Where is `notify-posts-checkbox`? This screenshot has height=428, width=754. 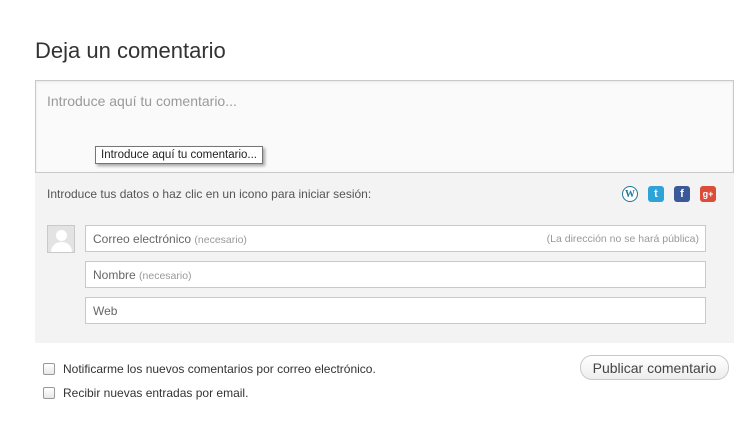
notify-posts-checkbox is located at coordinates (49, 393).